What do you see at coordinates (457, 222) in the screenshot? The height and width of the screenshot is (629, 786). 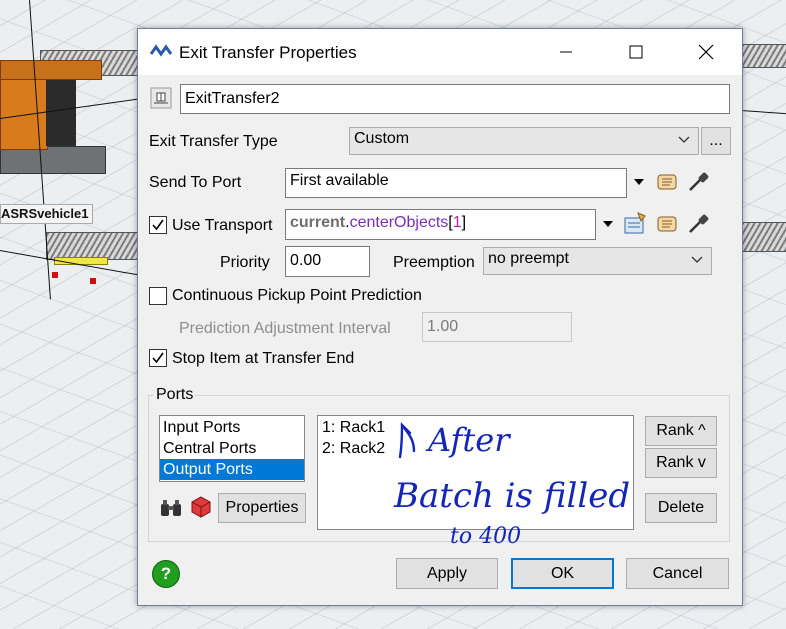 I see `code-index: 1` at bounding box center [457, 222].